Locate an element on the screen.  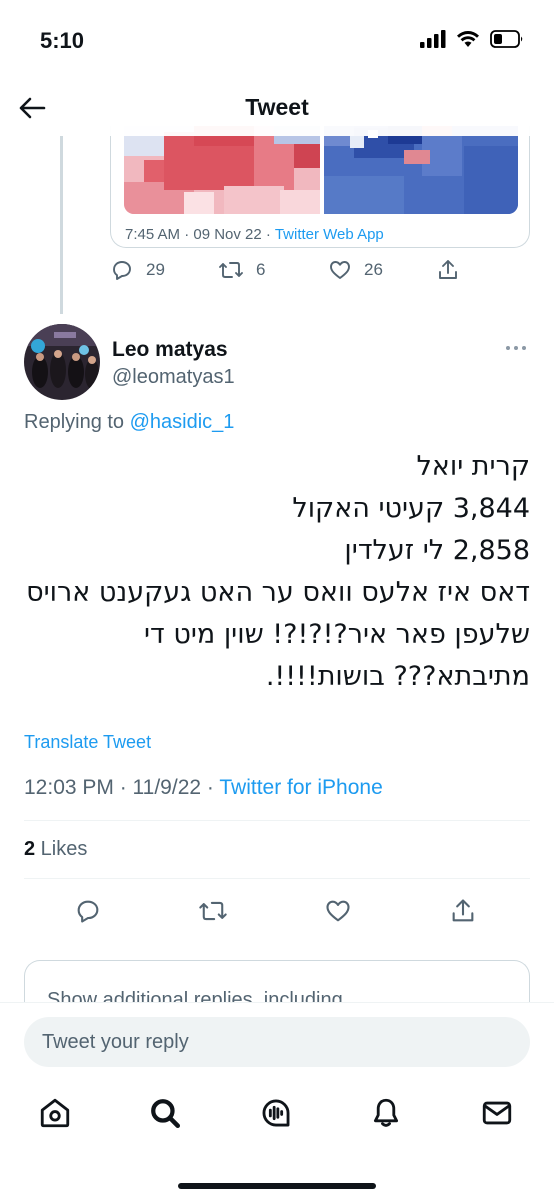
tweet-timestamp: 12:03 PM · 11/9/22 · Twitter for iPhone is located at coordinates (203, 788).